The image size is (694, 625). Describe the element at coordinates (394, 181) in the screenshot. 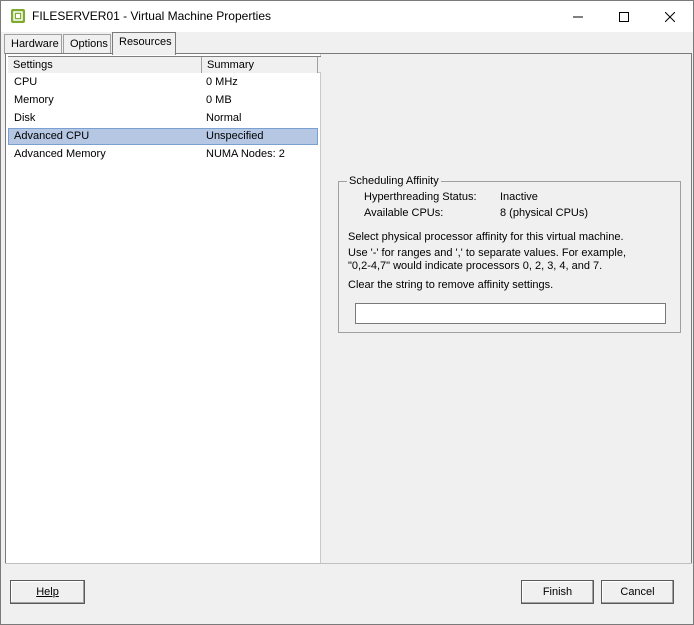

I see `group-title: Scheduling Affinity` at that location.